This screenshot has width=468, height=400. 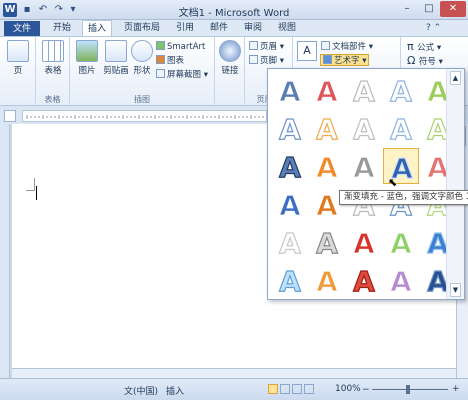 I want to click on horizontal-ruler, so click(x=144, y=116).